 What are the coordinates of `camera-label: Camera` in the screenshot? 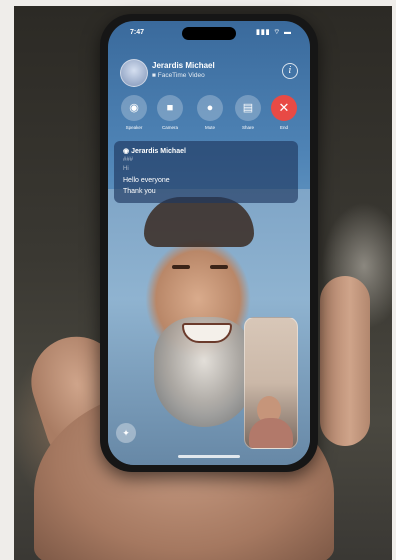 It's located at (169, 127).